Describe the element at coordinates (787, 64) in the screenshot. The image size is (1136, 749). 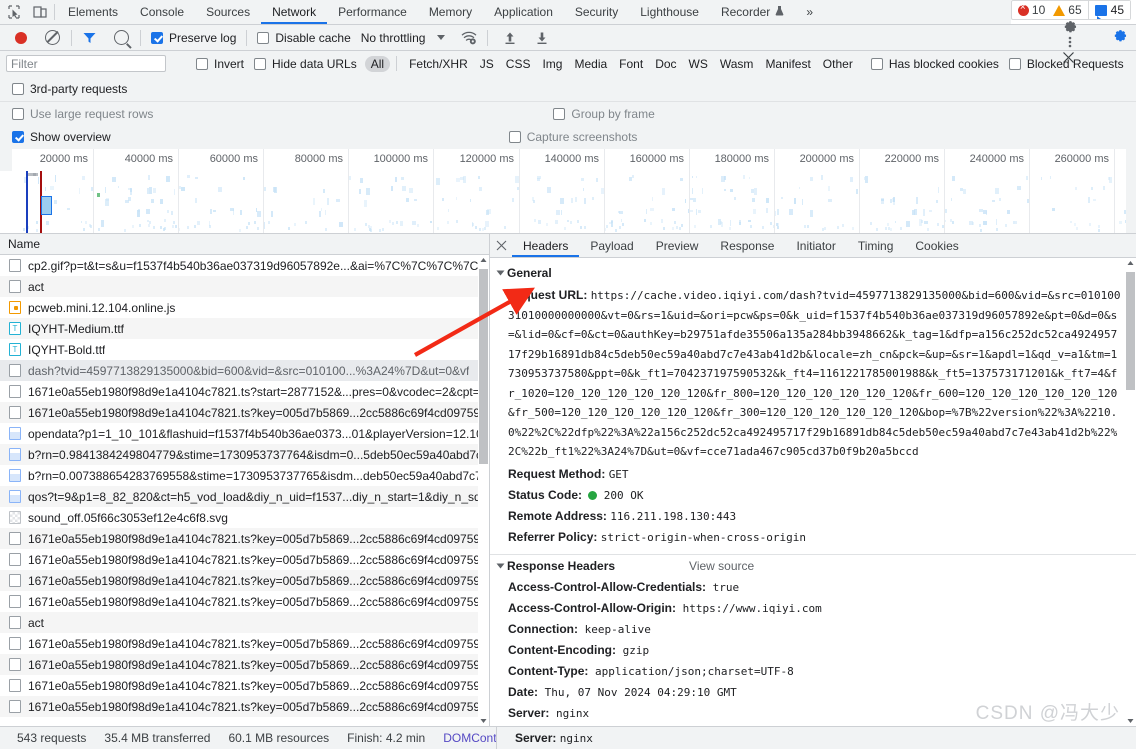
I see `filter-type-manifest: Manifest` at that location.